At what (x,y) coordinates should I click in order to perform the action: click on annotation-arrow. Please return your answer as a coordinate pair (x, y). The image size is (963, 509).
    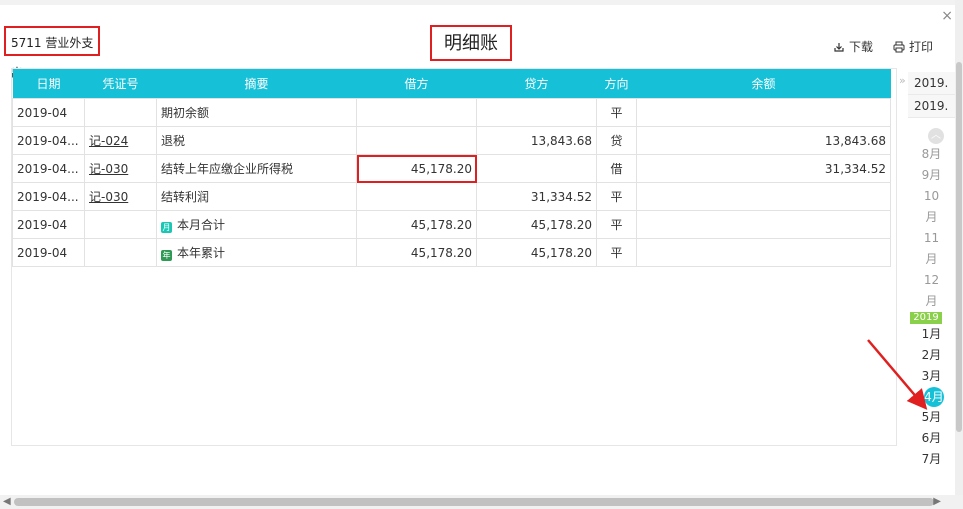
    Looking at the image, I should click on (897, 374).